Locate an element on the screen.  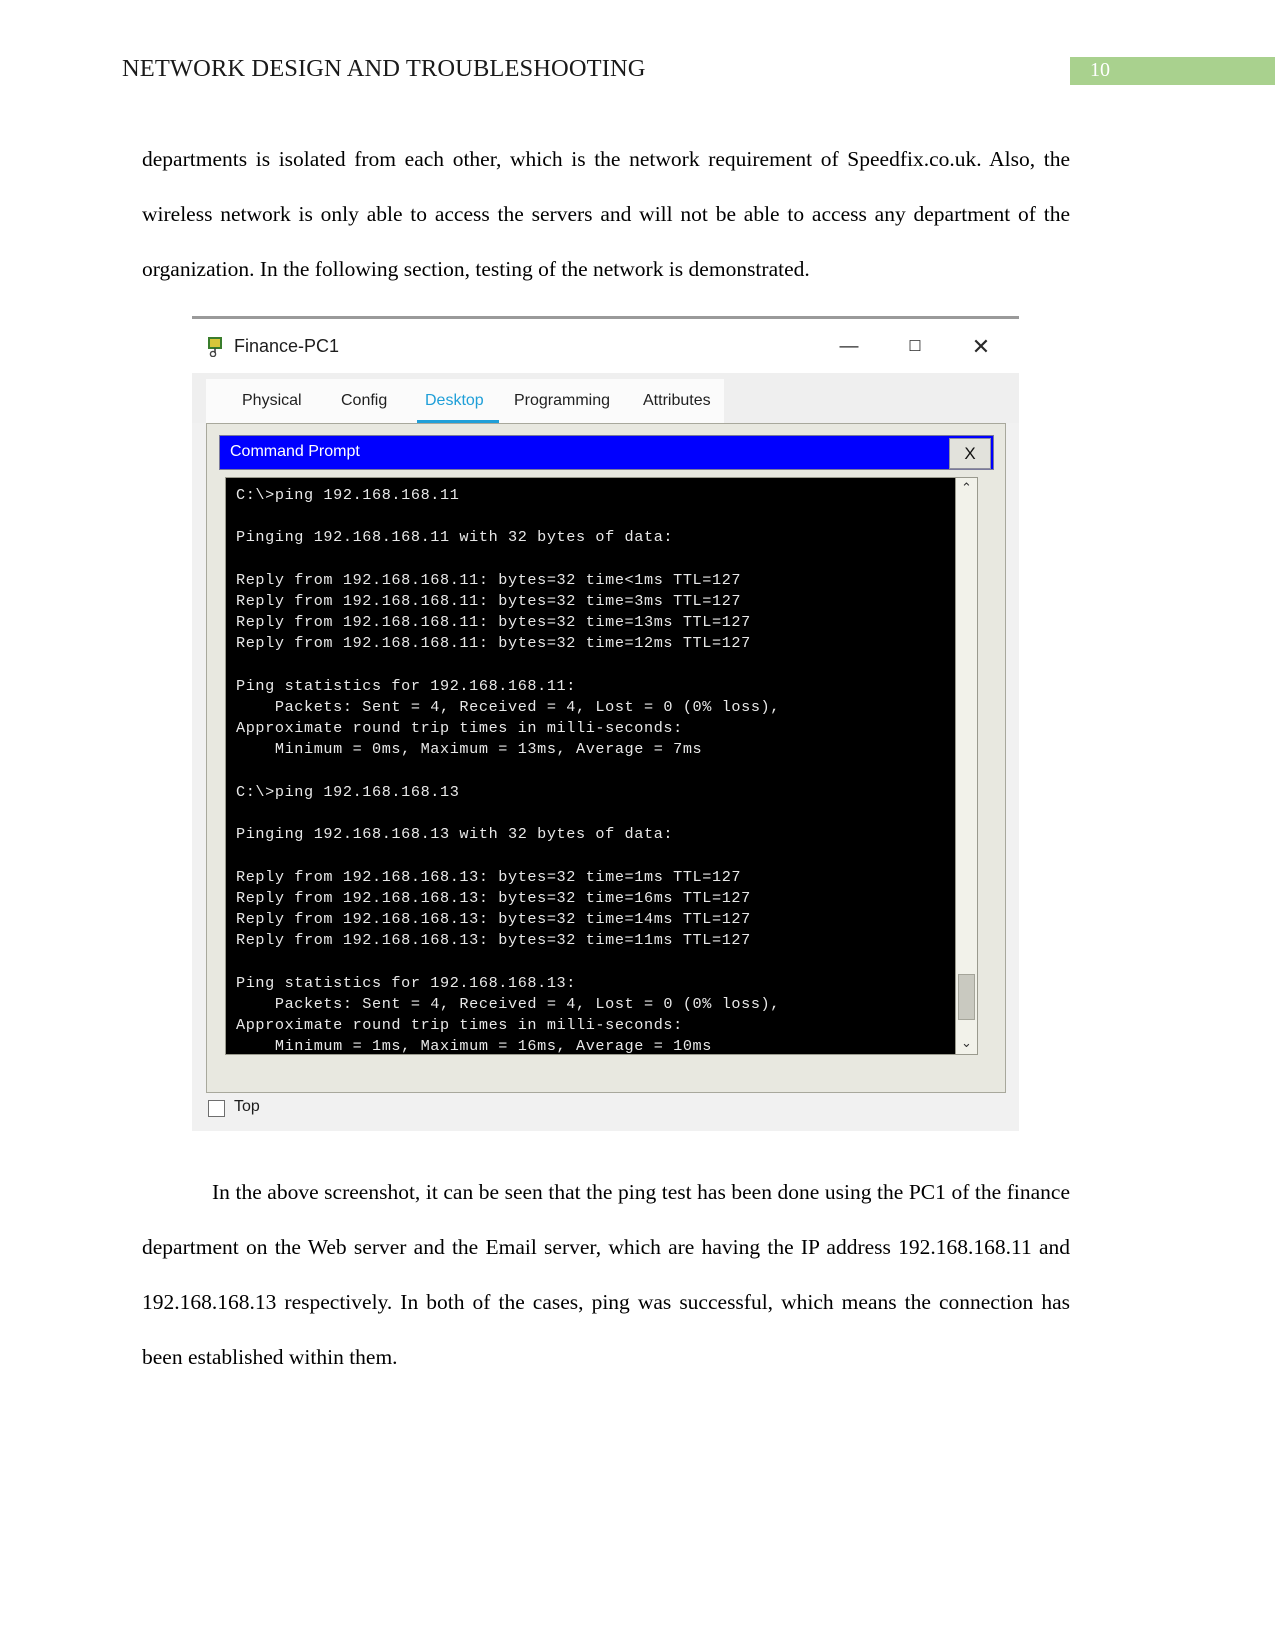
minimize-button: — is located at coordinates (849, 347).